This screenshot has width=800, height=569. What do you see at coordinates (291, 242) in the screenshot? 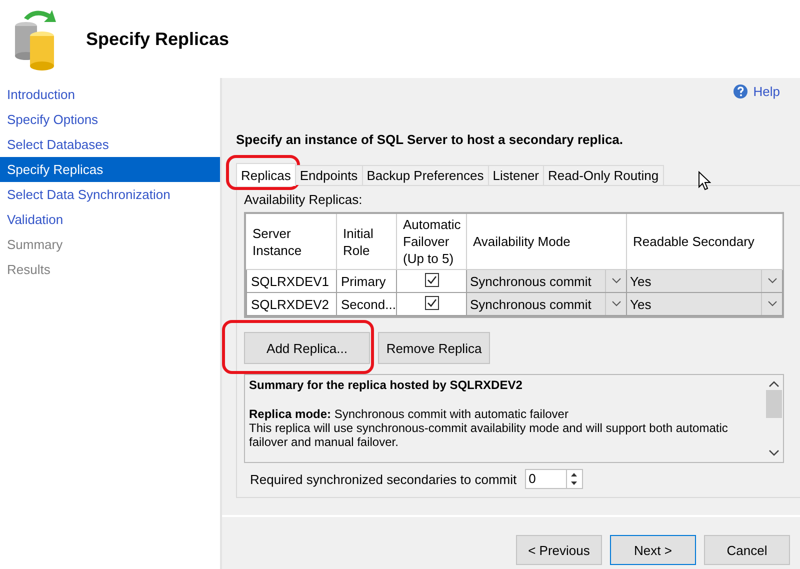
I see `column-header: Server Instance` at bounding box center [291, 242].